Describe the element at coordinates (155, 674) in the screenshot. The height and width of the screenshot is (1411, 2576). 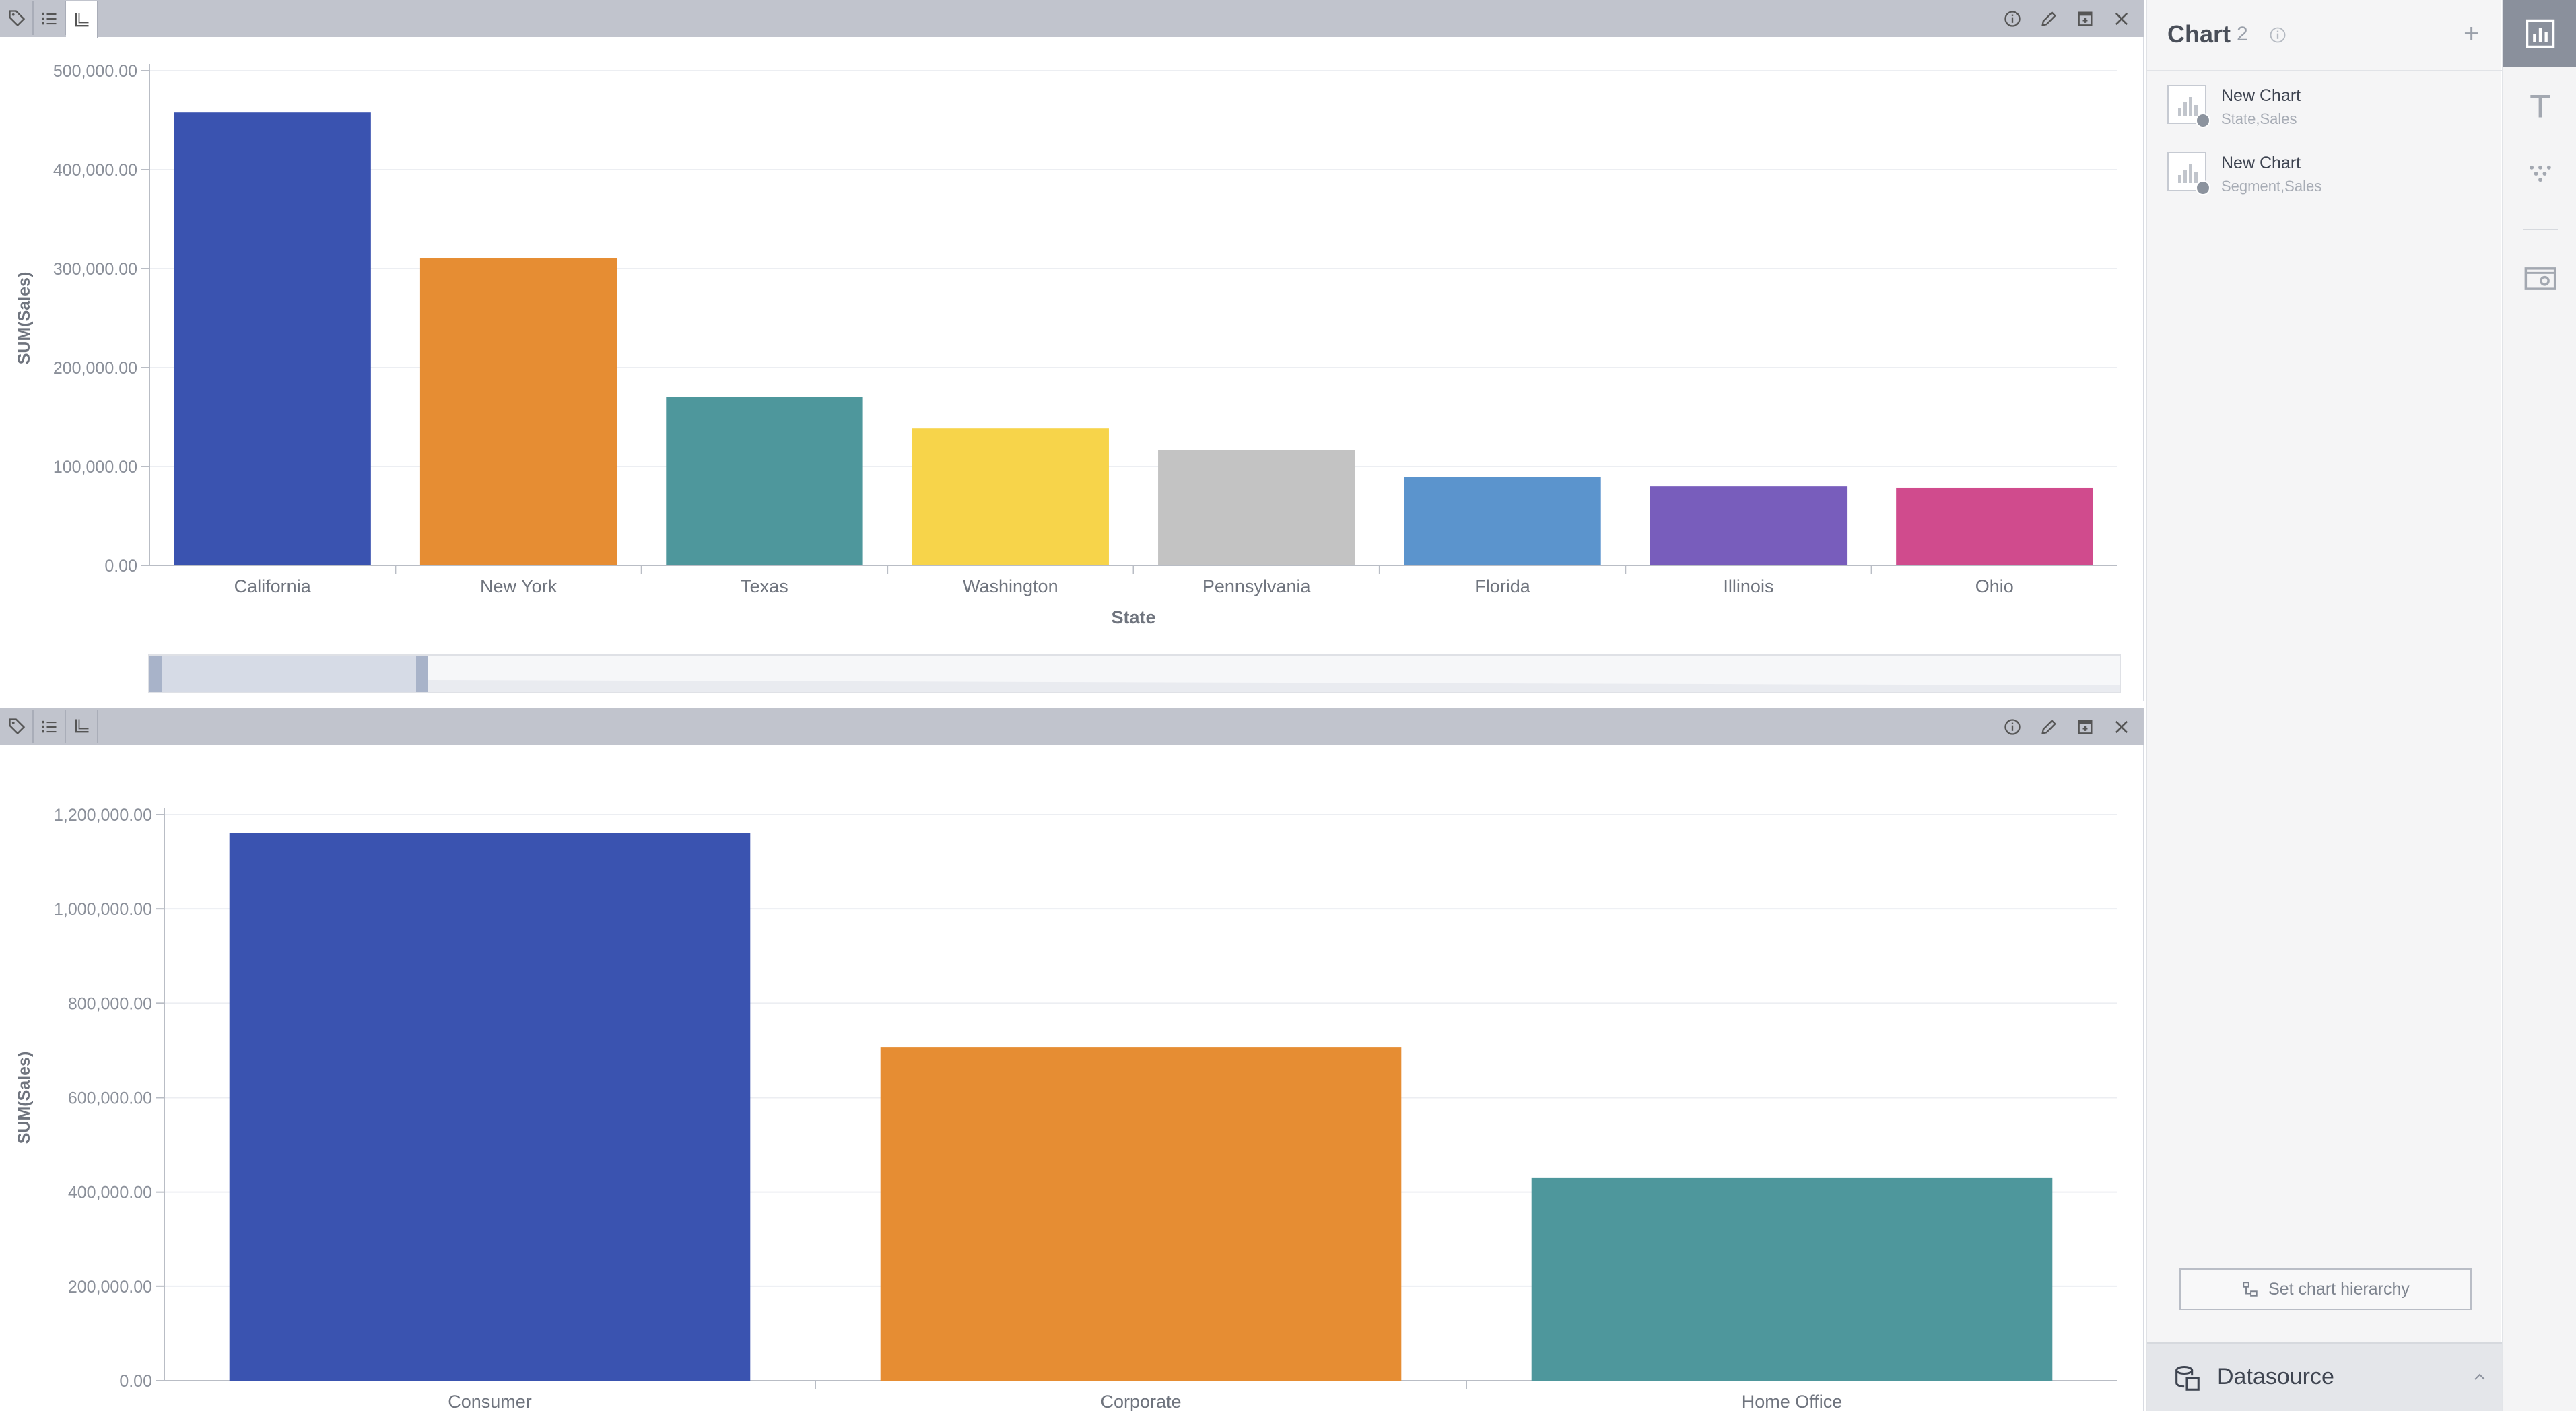
I see `brush-handle-left` at that location.